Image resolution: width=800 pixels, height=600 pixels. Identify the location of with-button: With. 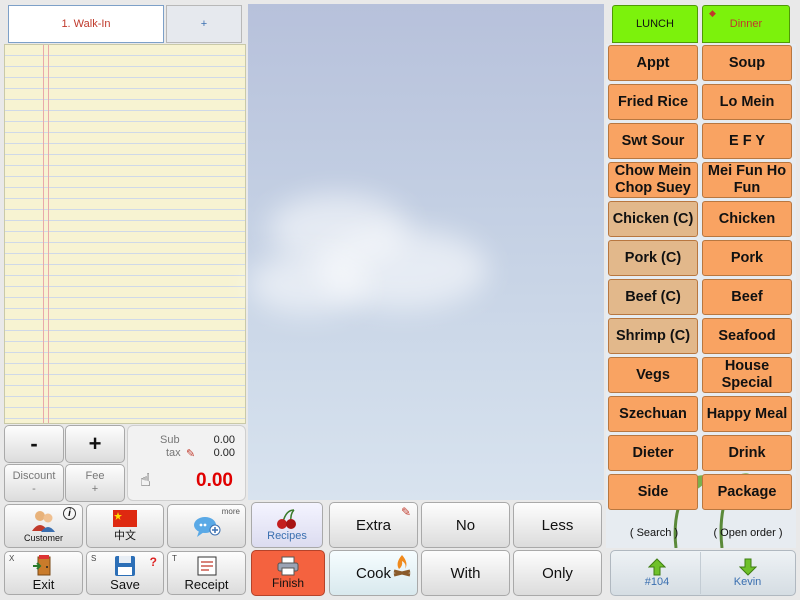
(465, 573).